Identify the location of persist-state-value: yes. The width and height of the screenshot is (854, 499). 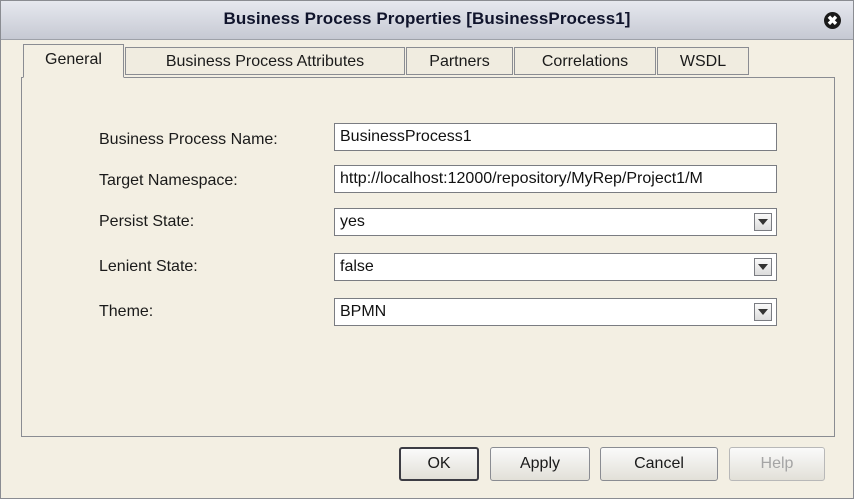
(352, 221).